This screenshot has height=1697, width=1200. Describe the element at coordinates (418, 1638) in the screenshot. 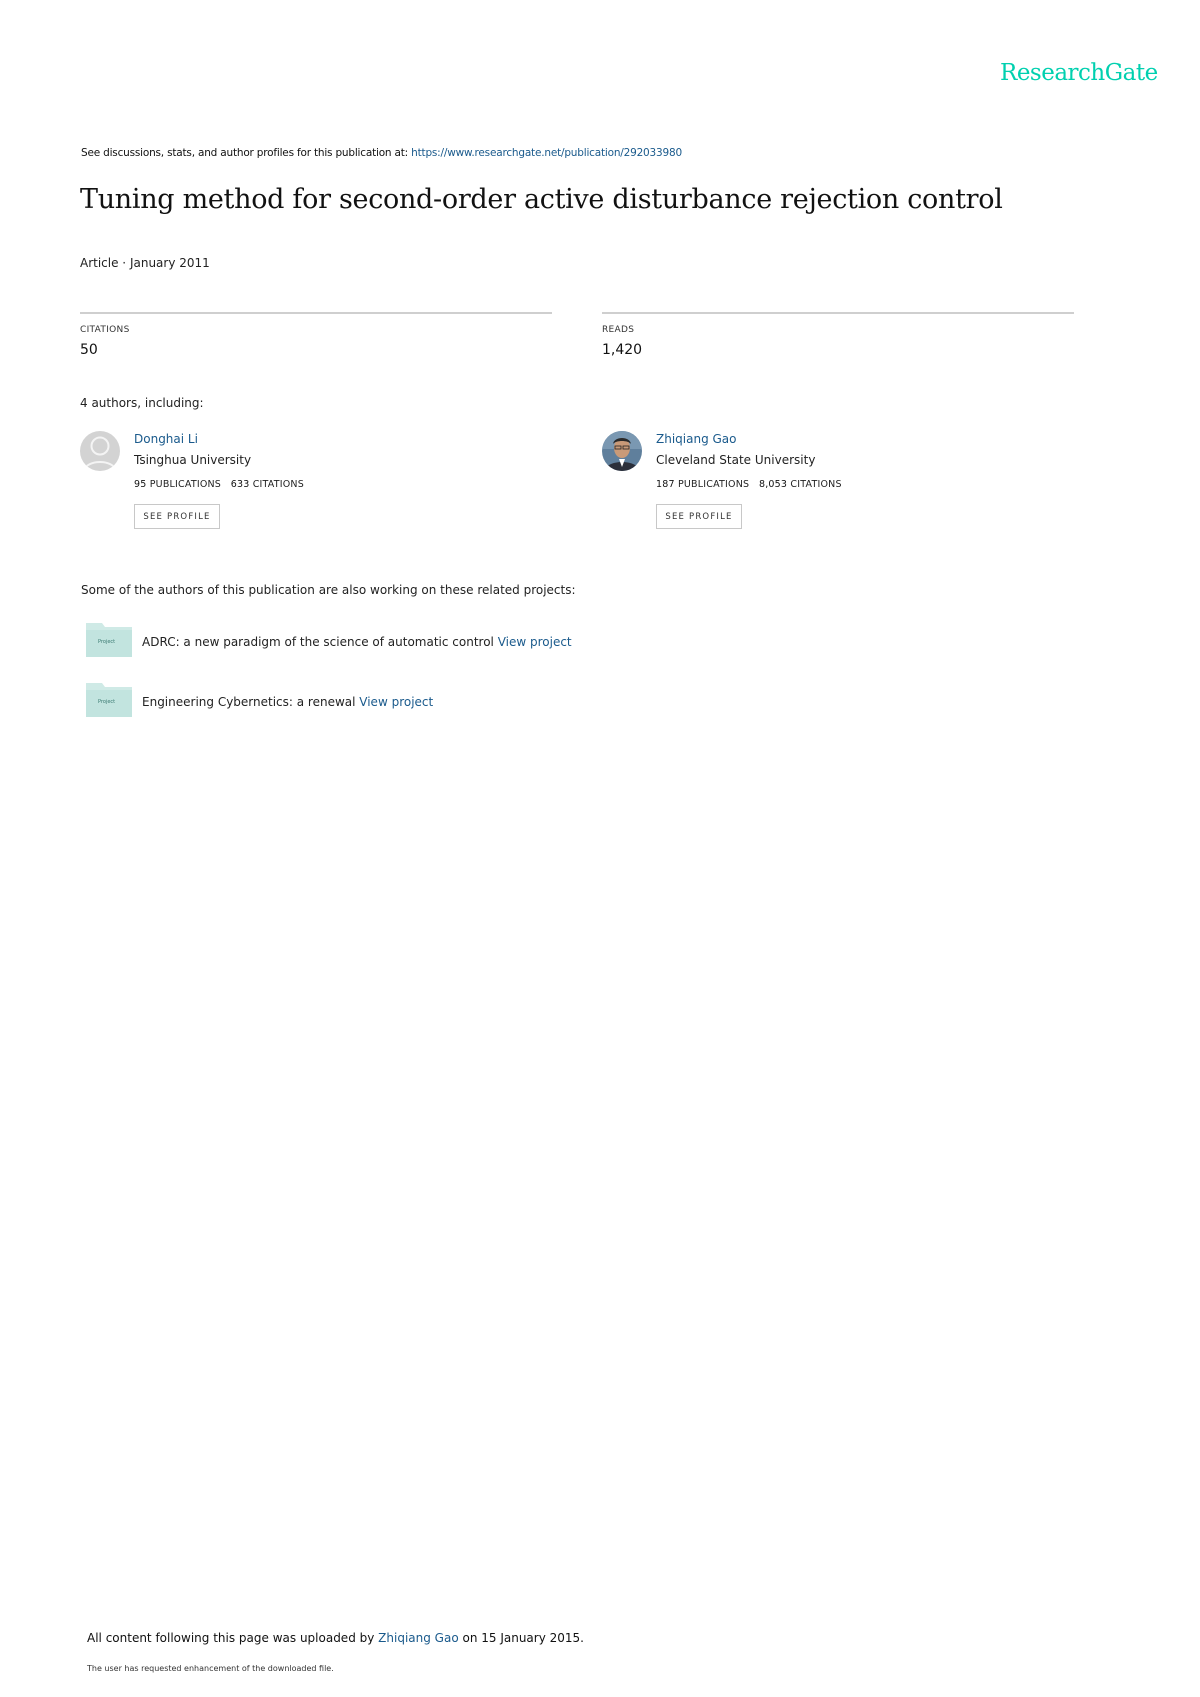

I see `uploader-link: Zhiqiang Gao` at that location.